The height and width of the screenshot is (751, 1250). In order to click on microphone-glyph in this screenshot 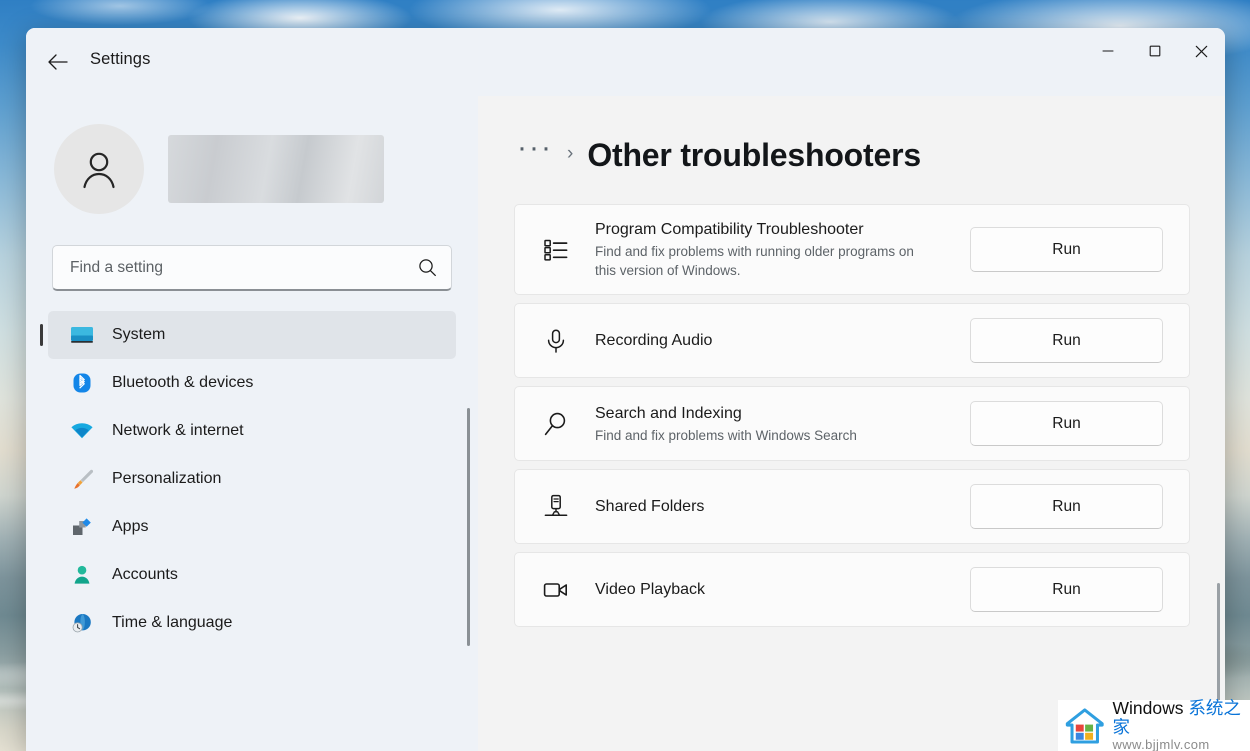, I will do `click(556, 341)`.